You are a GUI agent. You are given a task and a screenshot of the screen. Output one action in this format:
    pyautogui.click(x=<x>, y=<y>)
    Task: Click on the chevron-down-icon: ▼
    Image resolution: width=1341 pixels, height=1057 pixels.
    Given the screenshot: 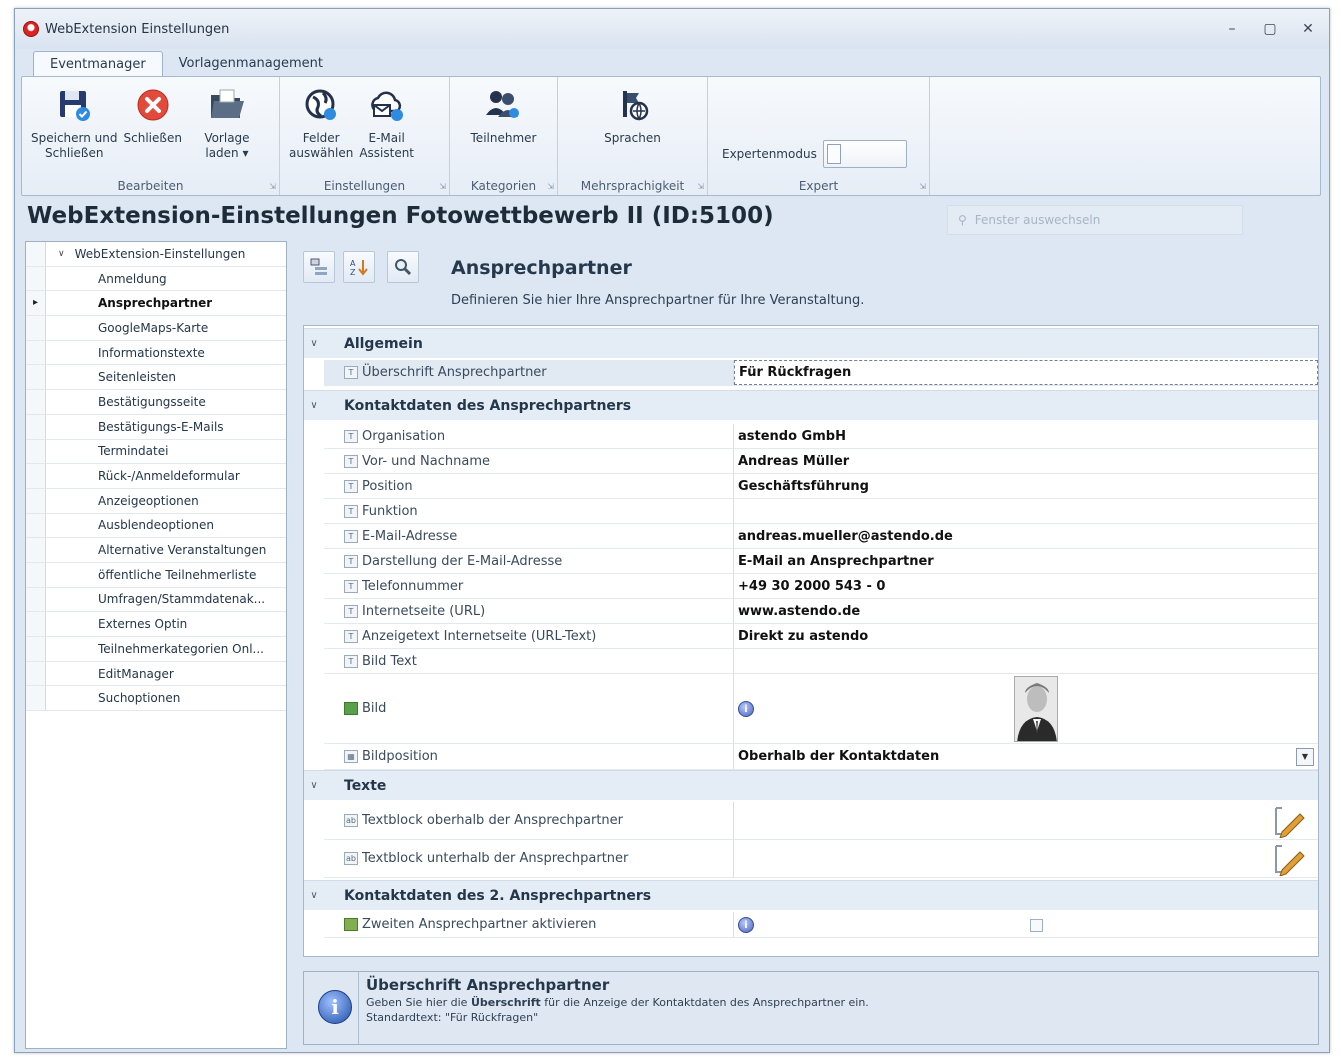 What is the action you would take?
    pyautogui.click(x=1305, y=757)
    